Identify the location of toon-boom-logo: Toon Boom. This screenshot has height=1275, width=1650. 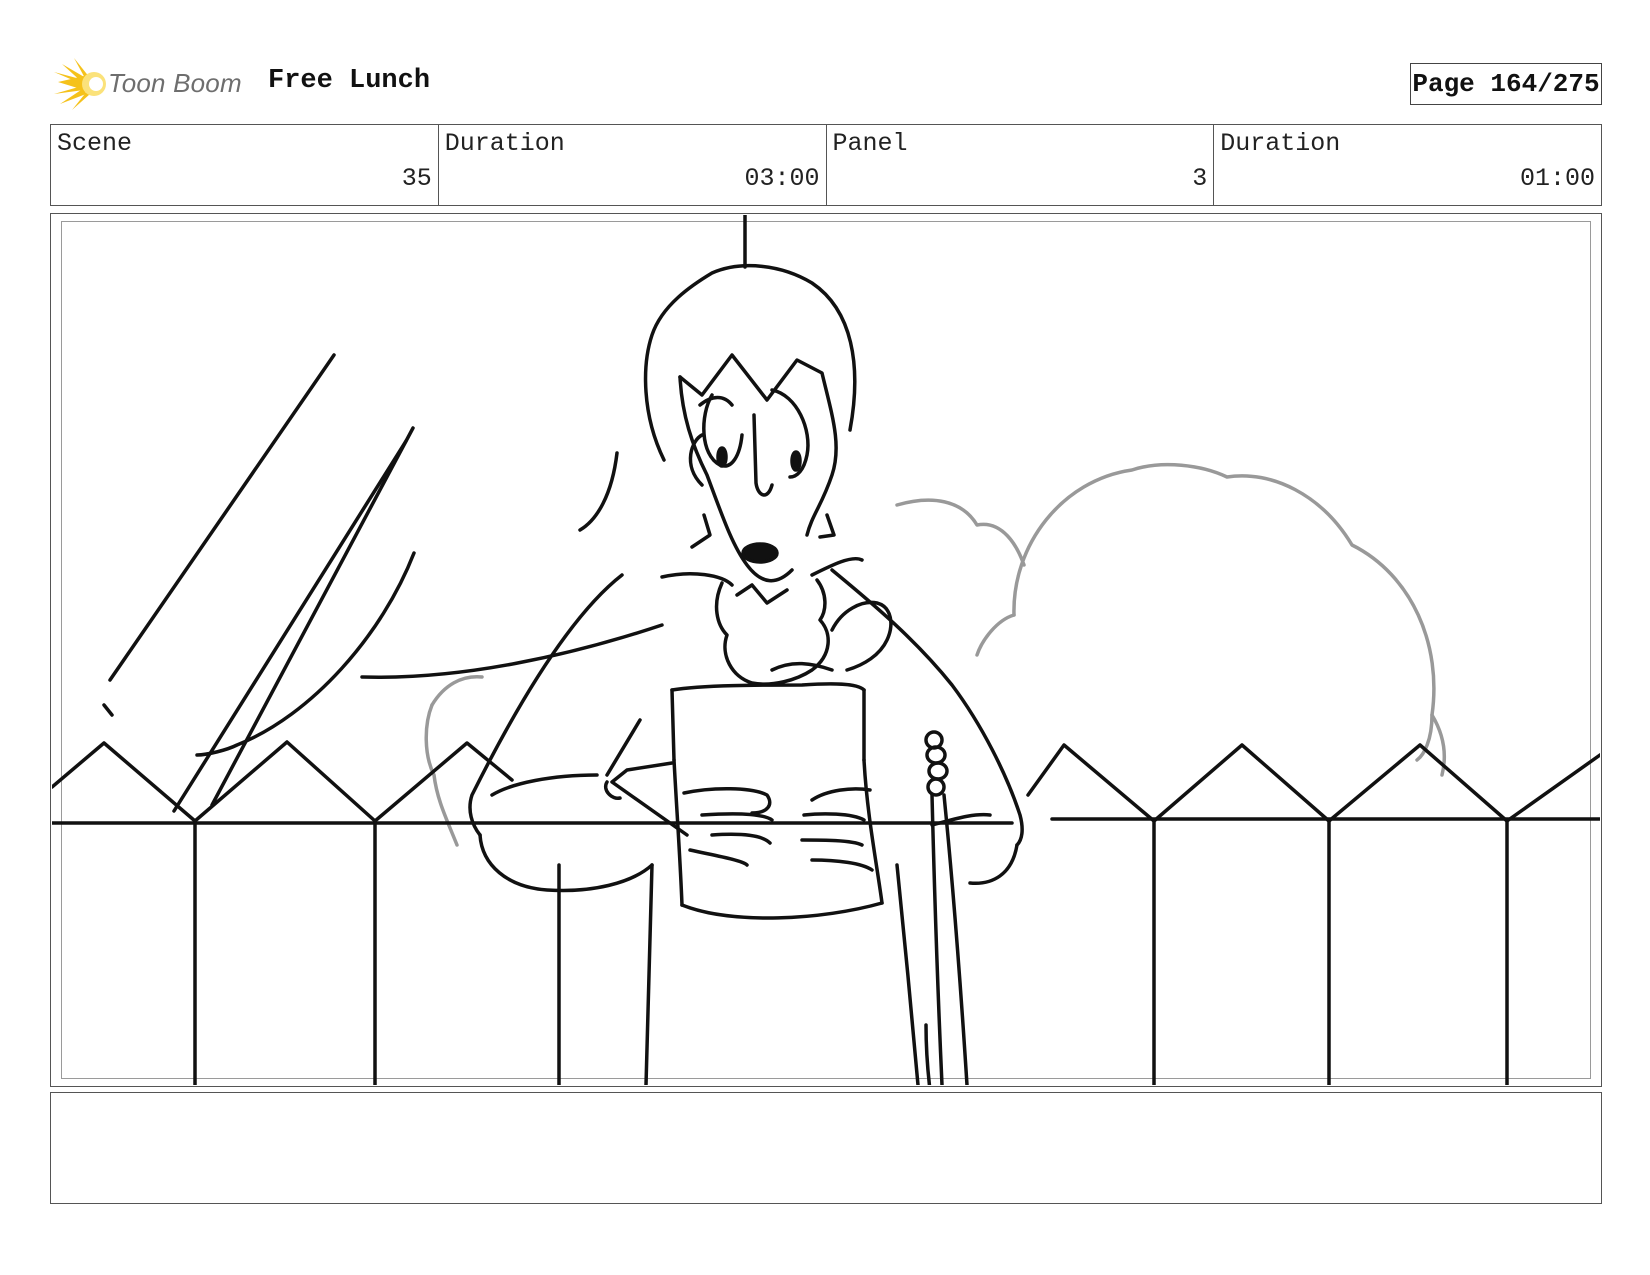
(152, 84).